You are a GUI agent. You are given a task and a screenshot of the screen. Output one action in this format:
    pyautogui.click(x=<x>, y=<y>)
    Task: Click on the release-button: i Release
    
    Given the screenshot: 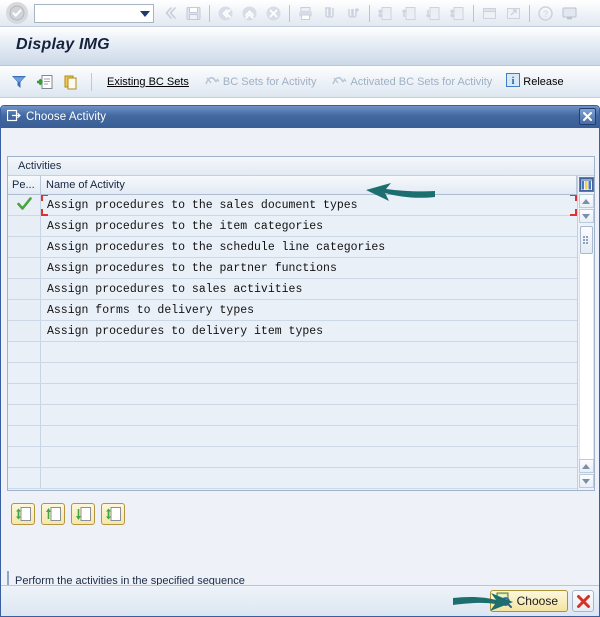 What is the action you would take?
    pyautogui.click(x=535, y=81)
    